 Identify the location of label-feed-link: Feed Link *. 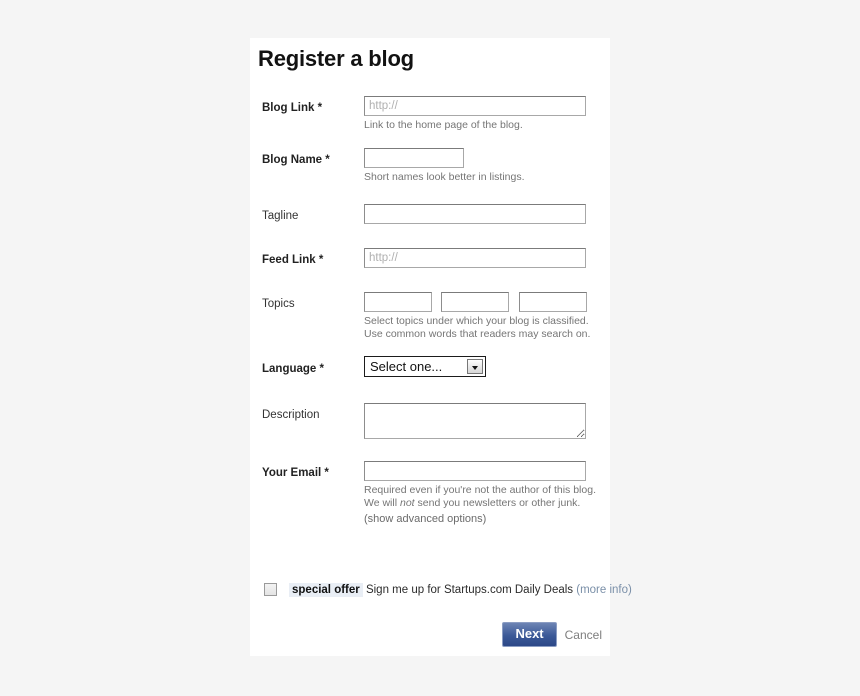
(293, 260).